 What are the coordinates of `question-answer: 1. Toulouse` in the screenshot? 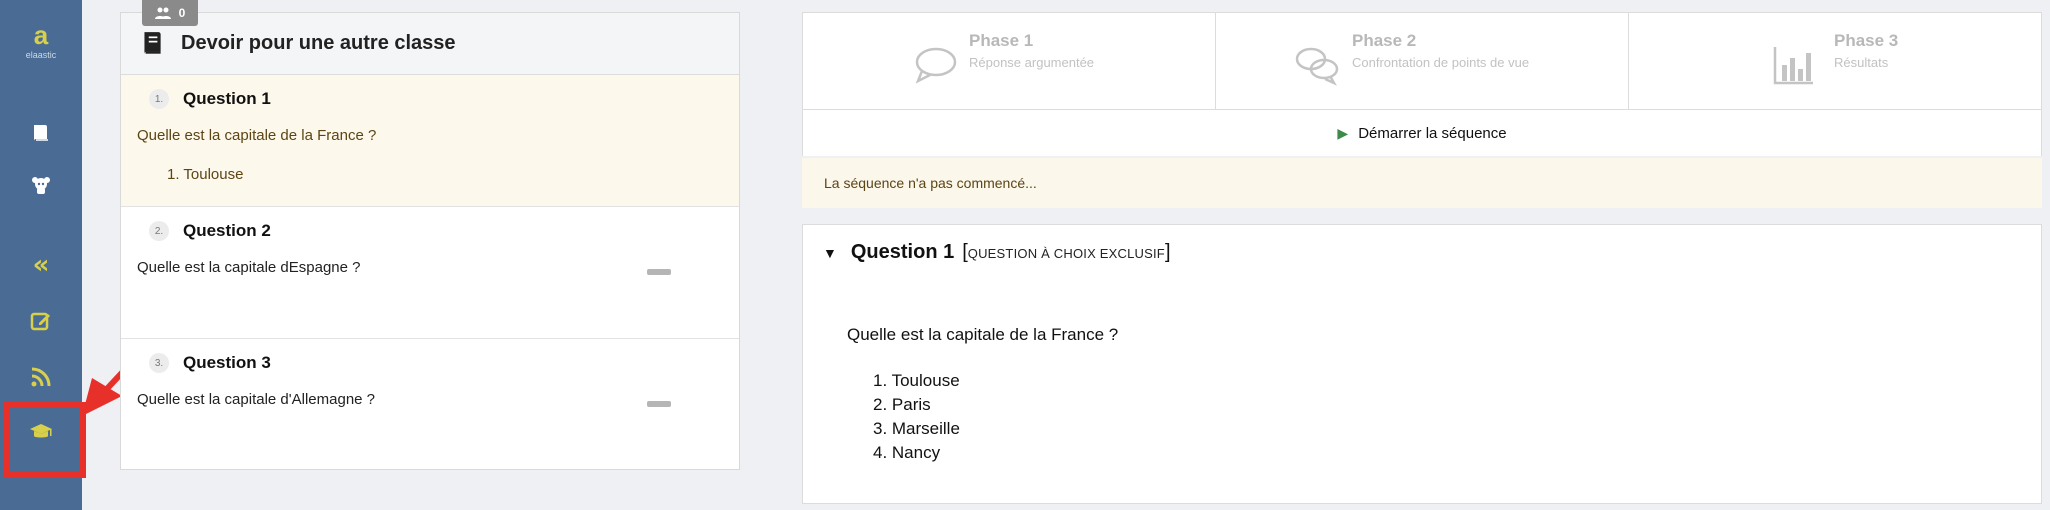 It's located at (205, 174).